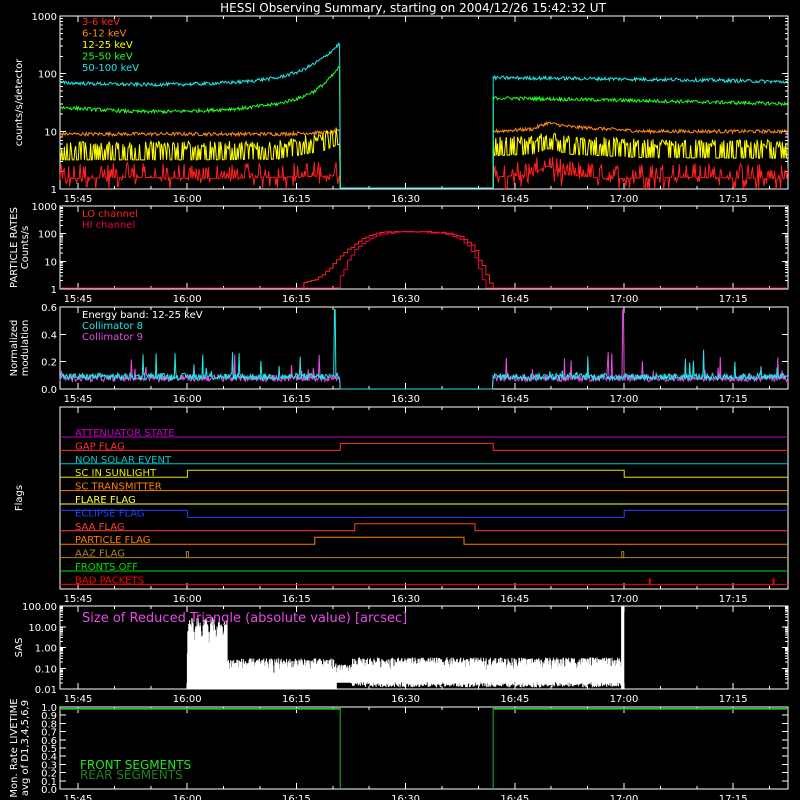 Image resolution: width=800 pixels, height=800 pixels. I want to click on count-rates-ytick-label-1: 10, so click(50, 132).